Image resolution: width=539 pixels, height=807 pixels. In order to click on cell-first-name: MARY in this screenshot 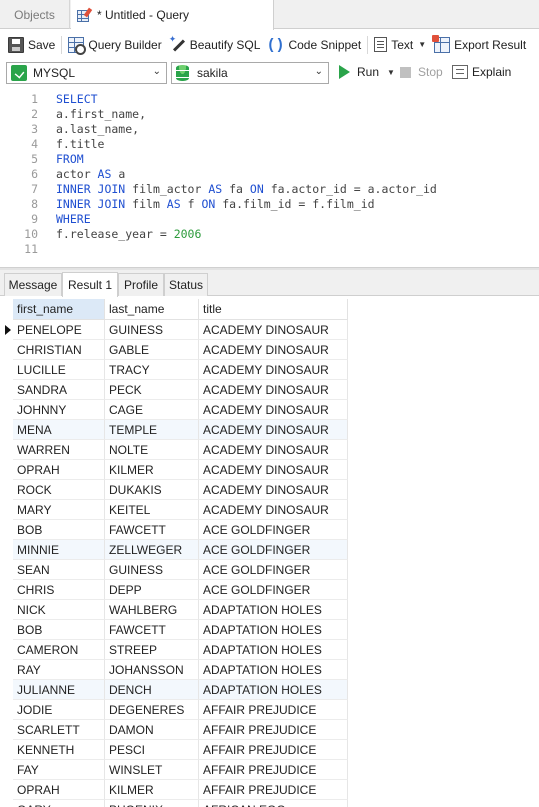, I will do `click(59, 510)`.